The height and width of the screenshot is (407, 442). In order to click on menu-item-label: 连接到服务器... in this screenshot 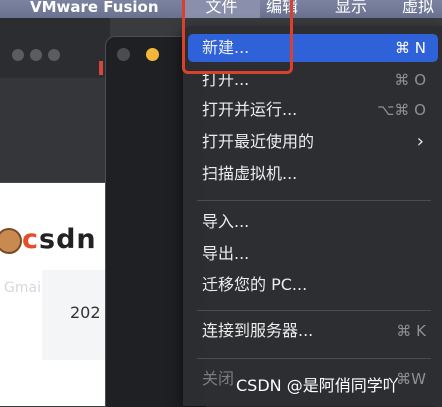, I will do `click(258, 330)`.